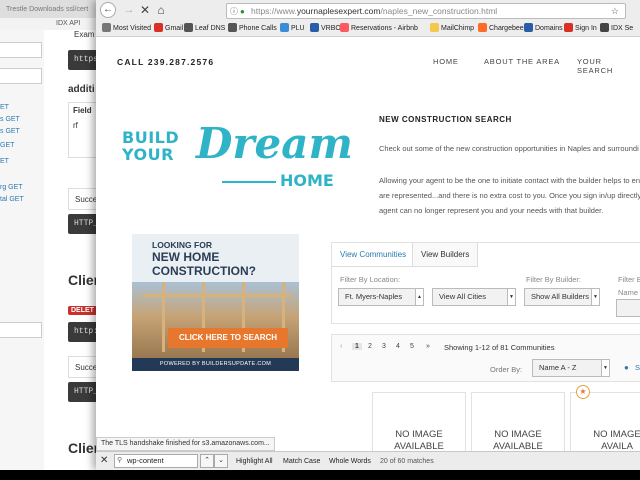 The image size is (640, 480). What do you see at coordinates (571, 368) in the screenshot?
I see `order-by-select: Name A - Z ▼` at bounding box center [571, 368].